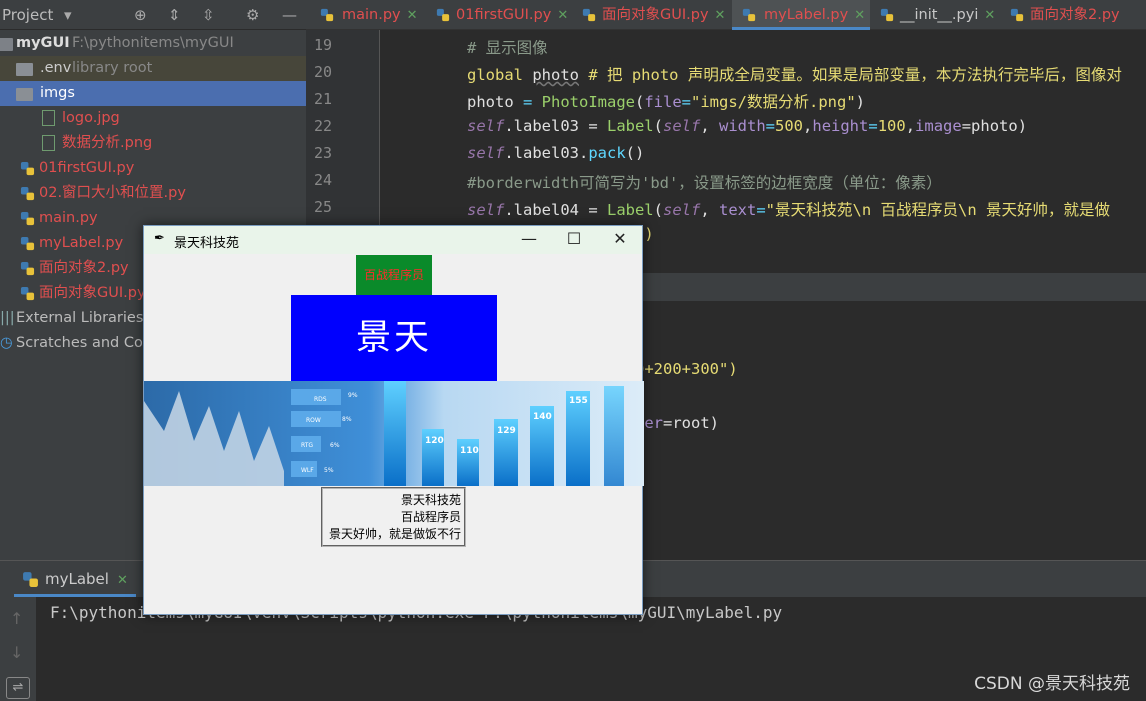 The height and width of the screenshot is (701, 1146). Describe the element at coordinates (7, 318) in the screenshot. I see `library-icon: |||` at that location.